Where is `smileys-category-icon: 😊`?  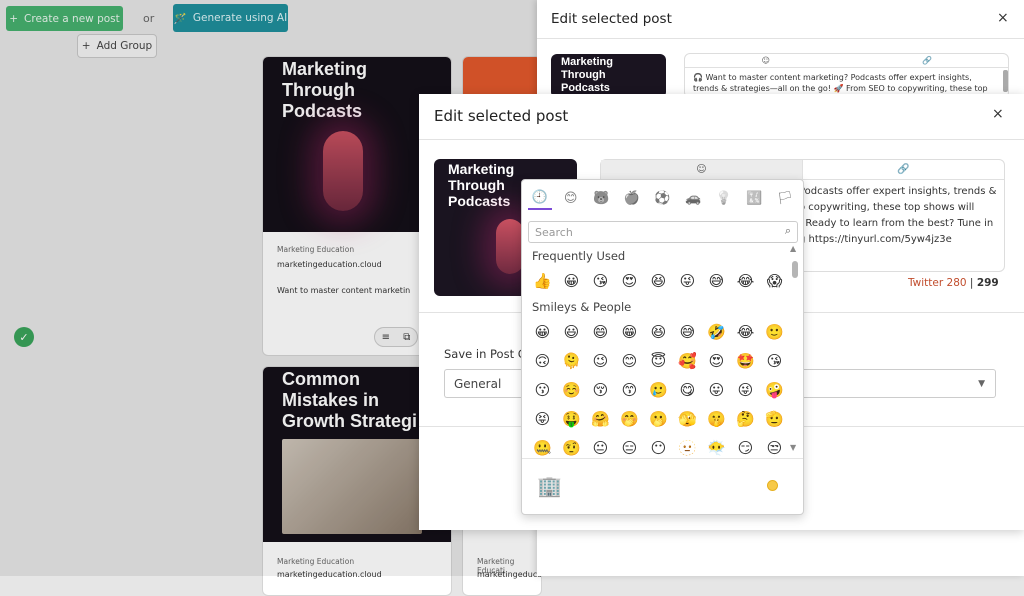 smileys-category-icon: 😊 is located at coordinates (571, 198).